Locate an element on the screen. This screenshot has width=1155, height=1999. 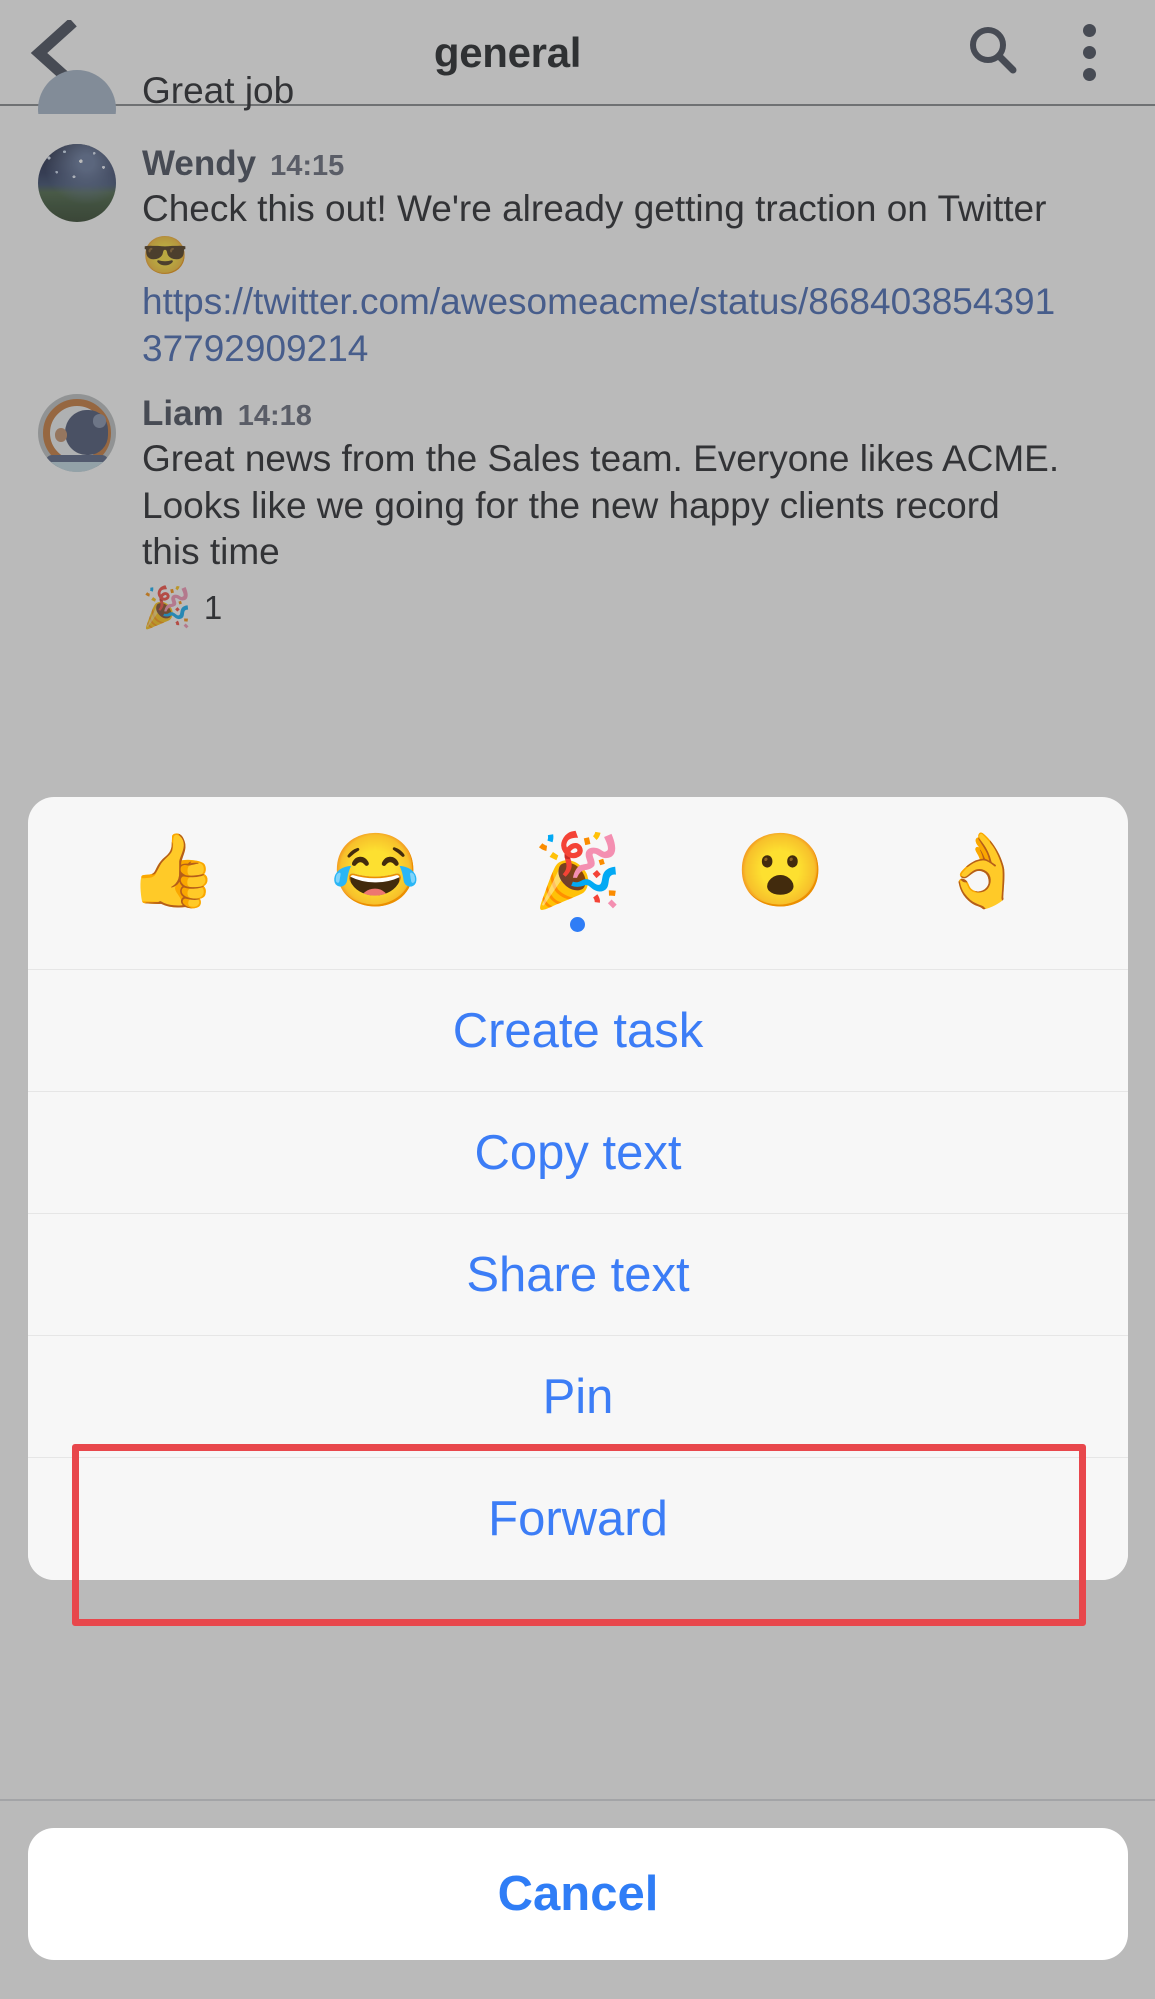
action-copy-text: Copy text is located at coordinates (578, 1153).